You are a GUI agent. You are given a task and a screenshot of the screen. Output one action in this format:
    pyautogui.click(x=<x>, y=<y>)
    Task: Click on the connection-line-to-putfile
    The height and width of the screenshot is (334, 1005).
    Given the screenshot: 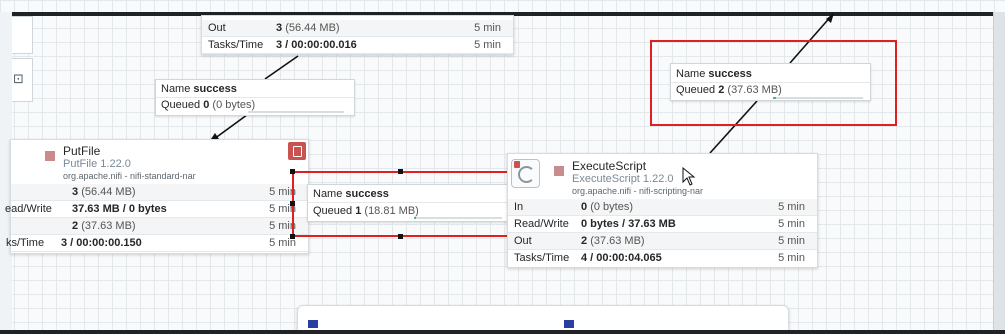 What is the action you would take?
    pyautogui.click(x=232, y=125)
    